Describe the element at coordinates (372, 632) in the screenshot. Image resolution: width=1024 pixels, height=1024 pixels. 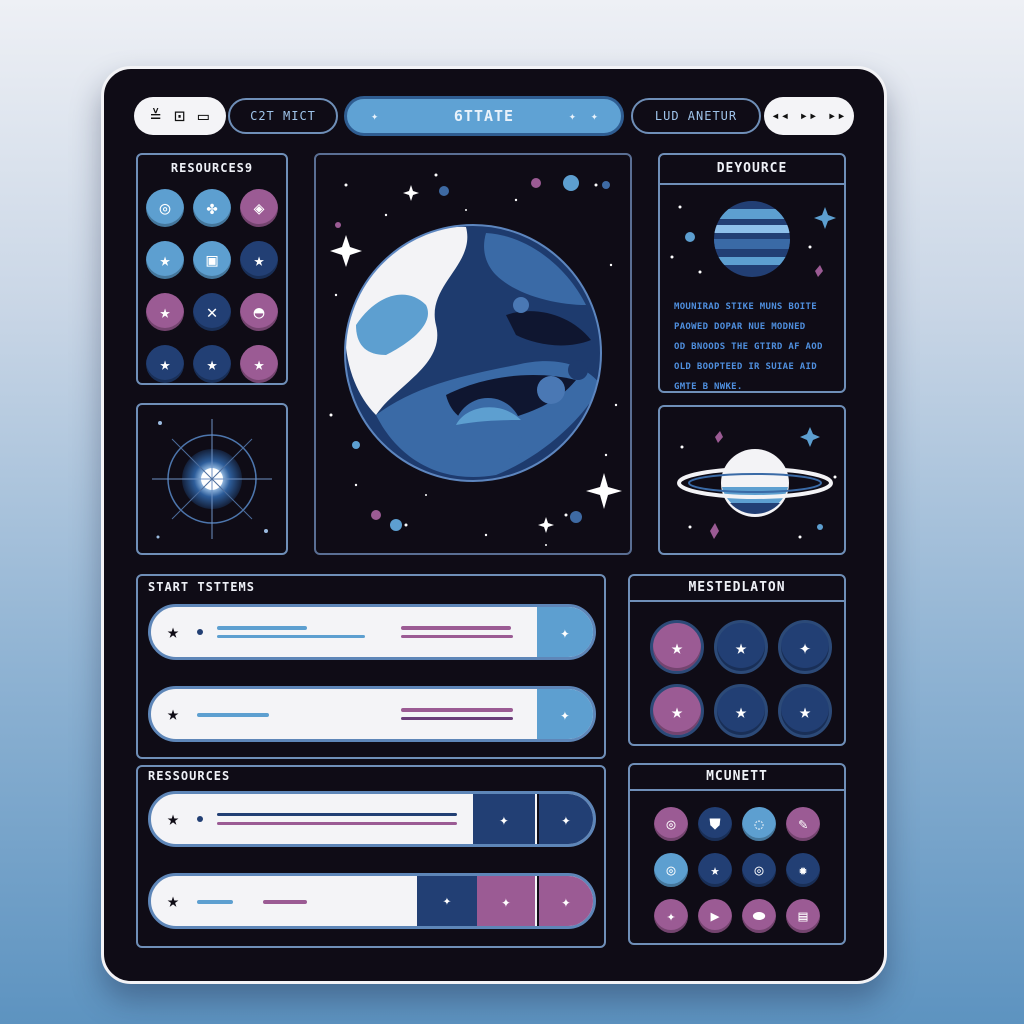
I see `system-slider-1: ★ ✦` at that location.